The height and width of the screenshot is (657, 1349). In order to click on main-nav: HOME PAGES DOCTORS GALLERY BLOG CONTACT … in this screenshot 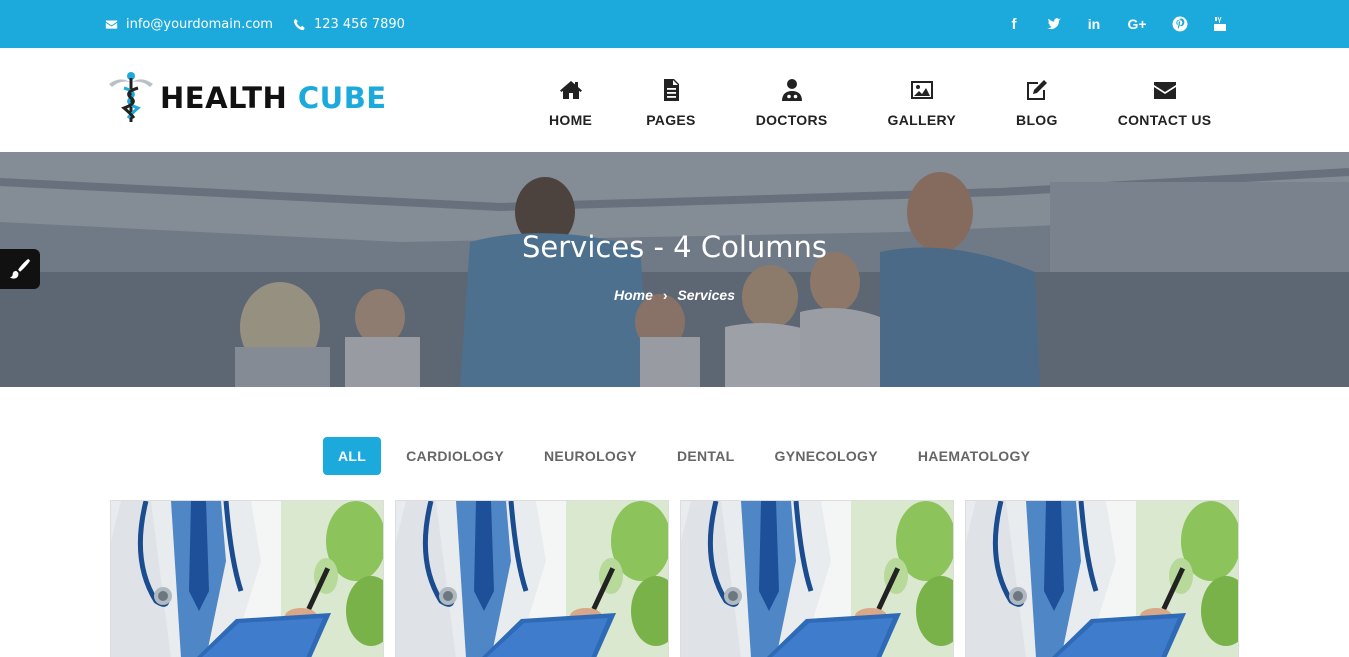, I will do `click(880, 100)`.